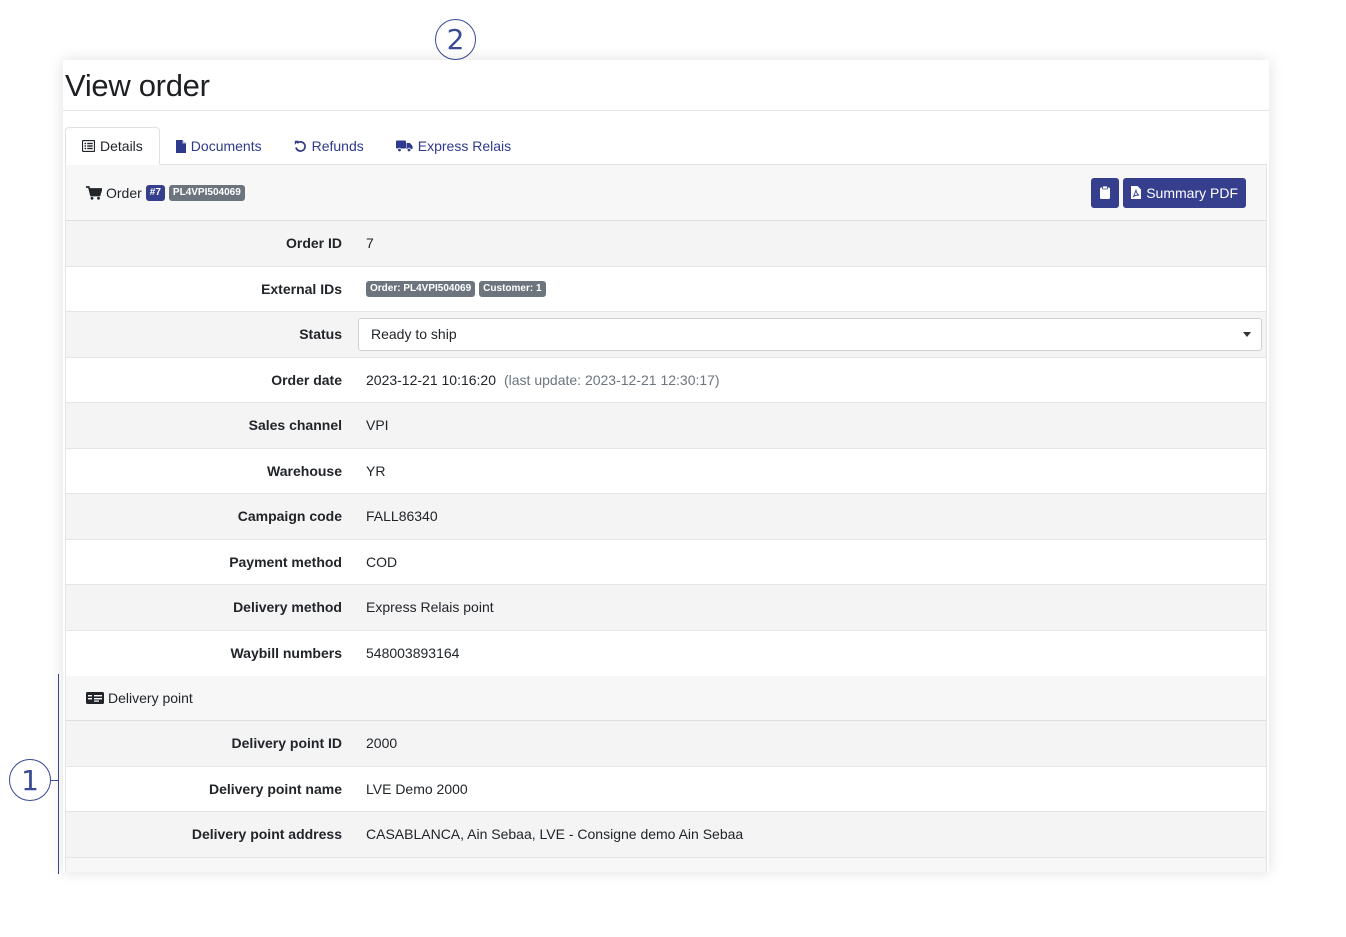  I want to click on detail-row-waybill-numbers: Waybill numbers 548003893164, so click(345, 653).